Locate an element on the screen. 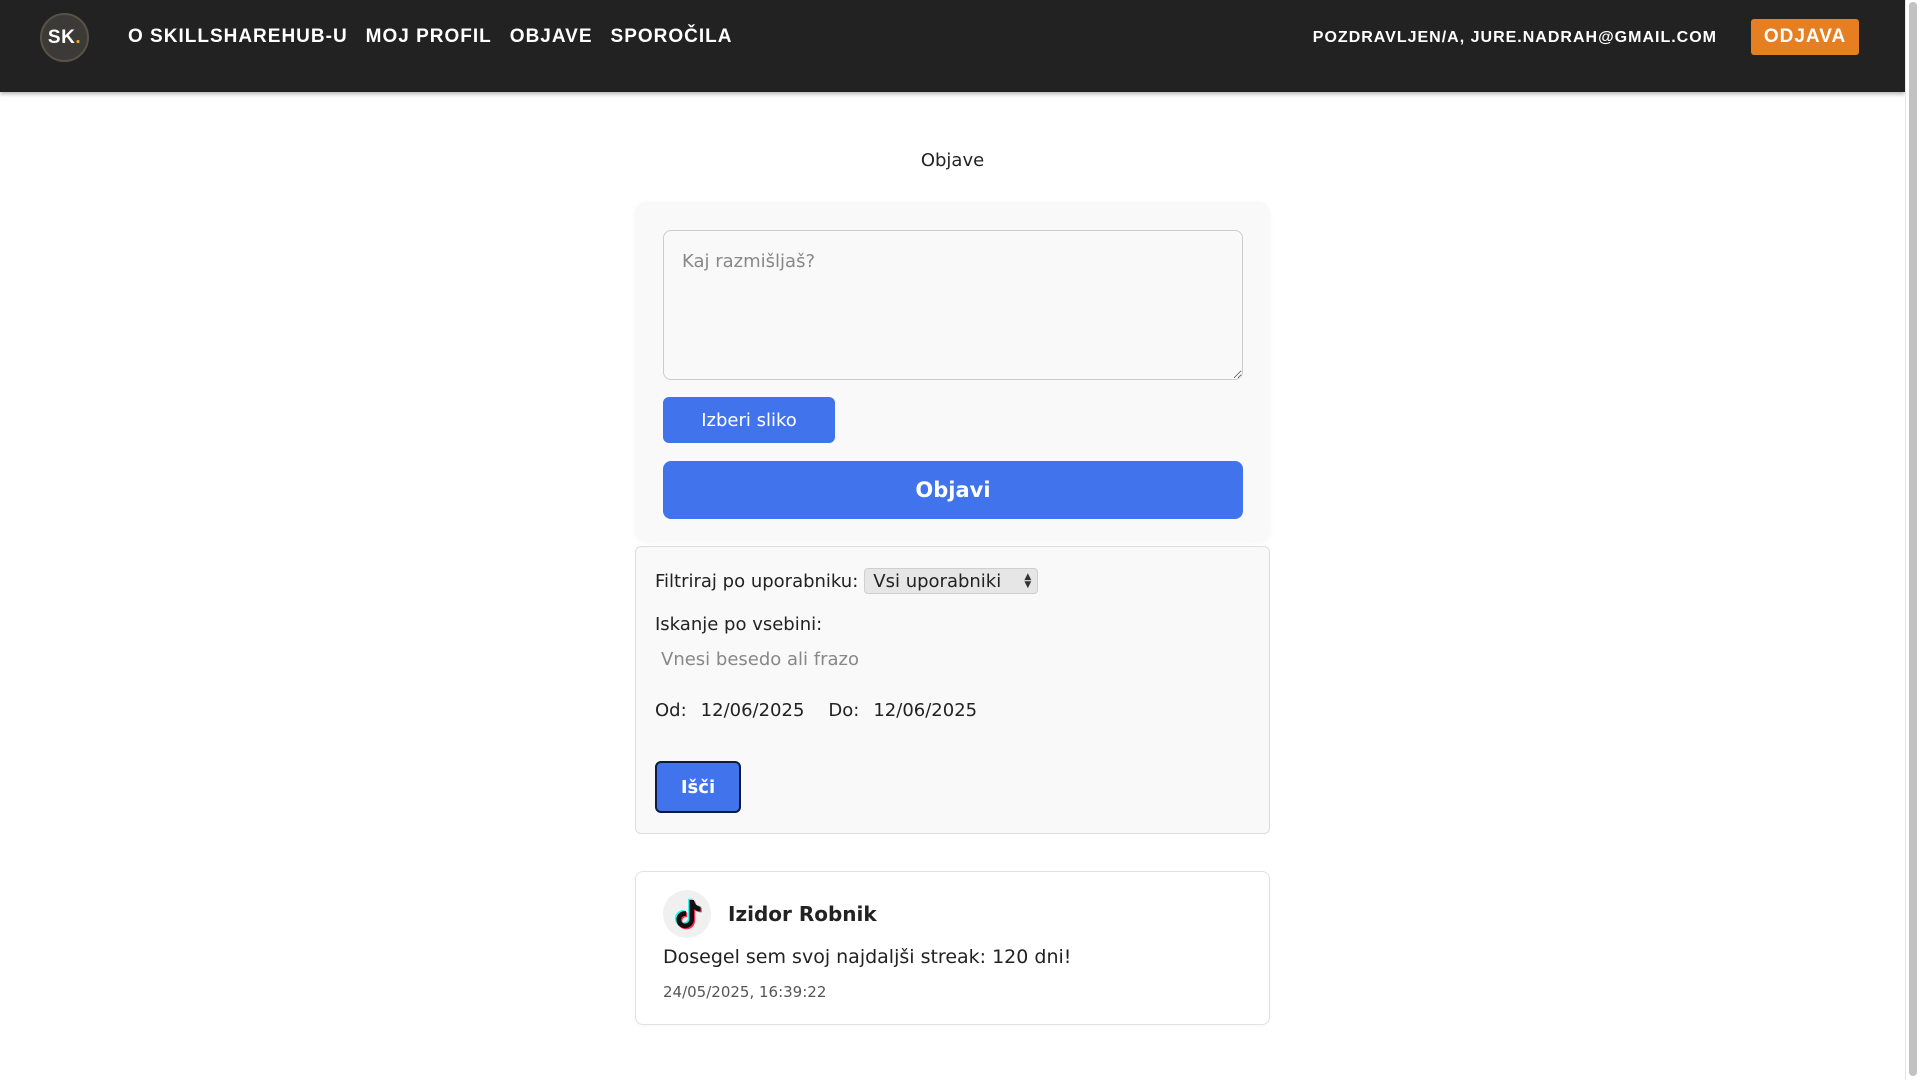  scrollbar-thumb is located at coordinates (1913, 539).